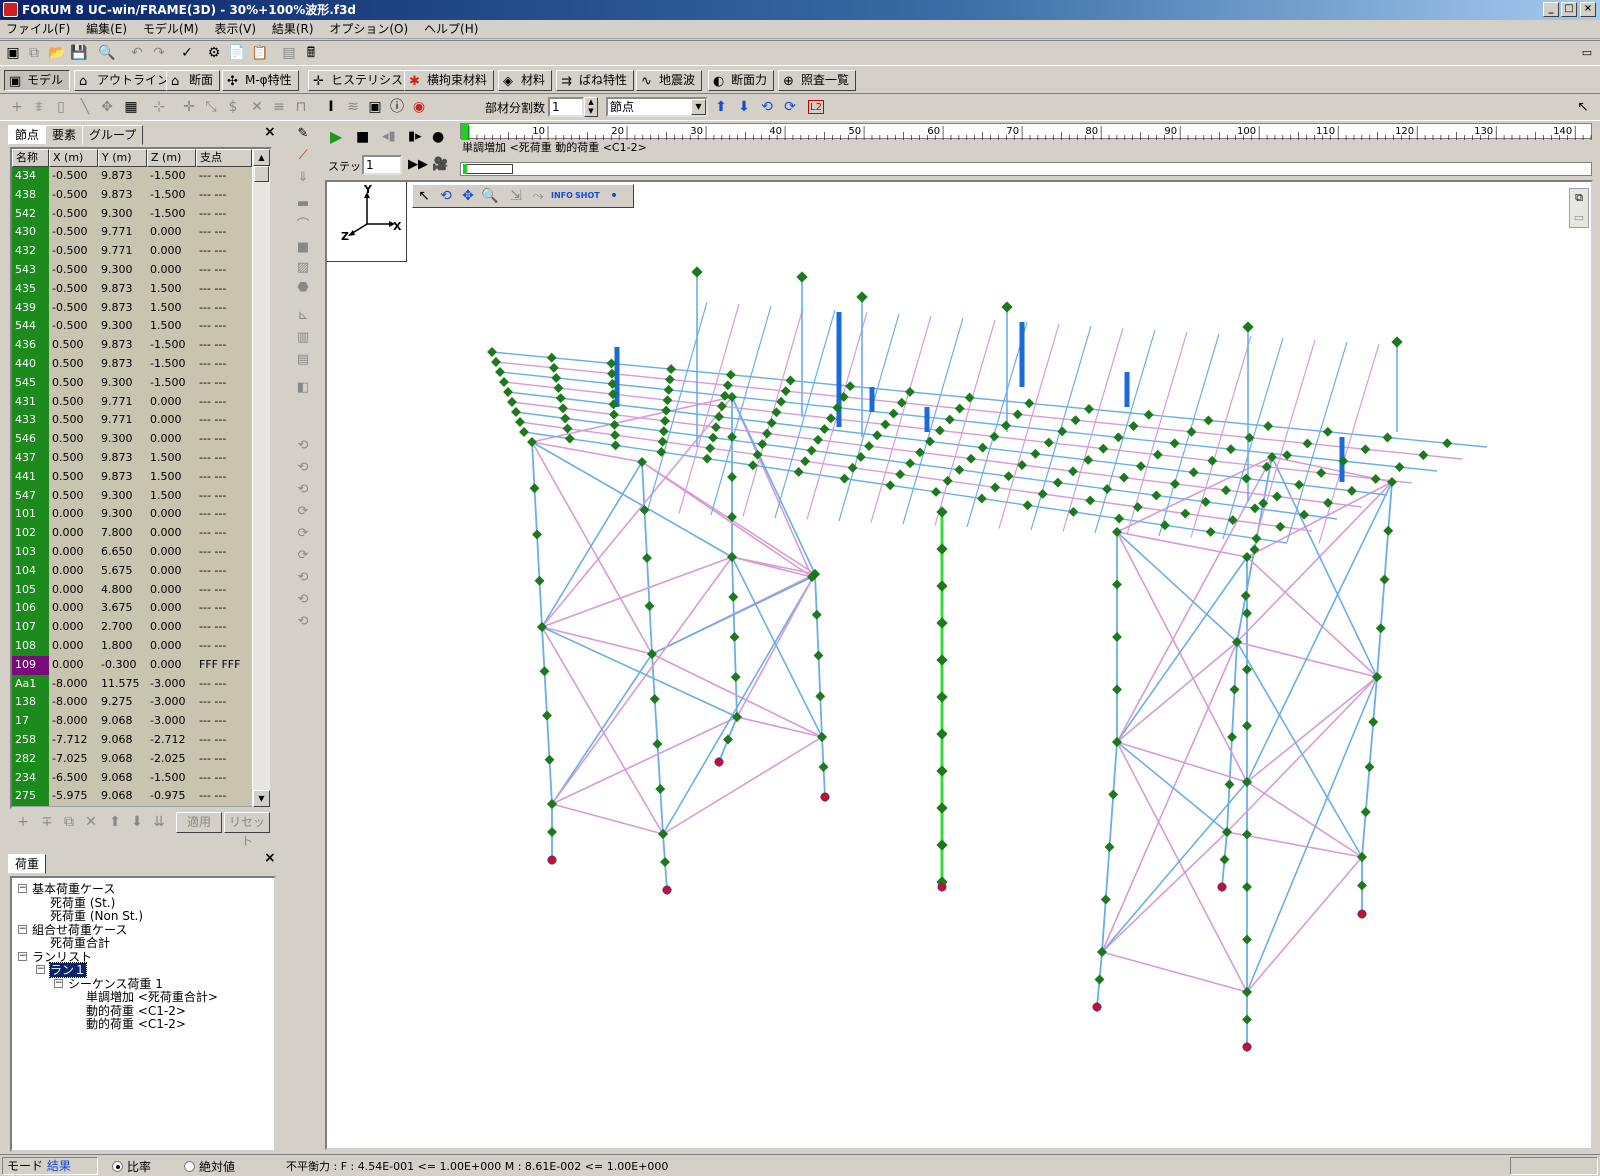 Image resolution: width=1600 pixels, height=1176 pixels. I want to click on close-button: ×, so click(1588, 9).